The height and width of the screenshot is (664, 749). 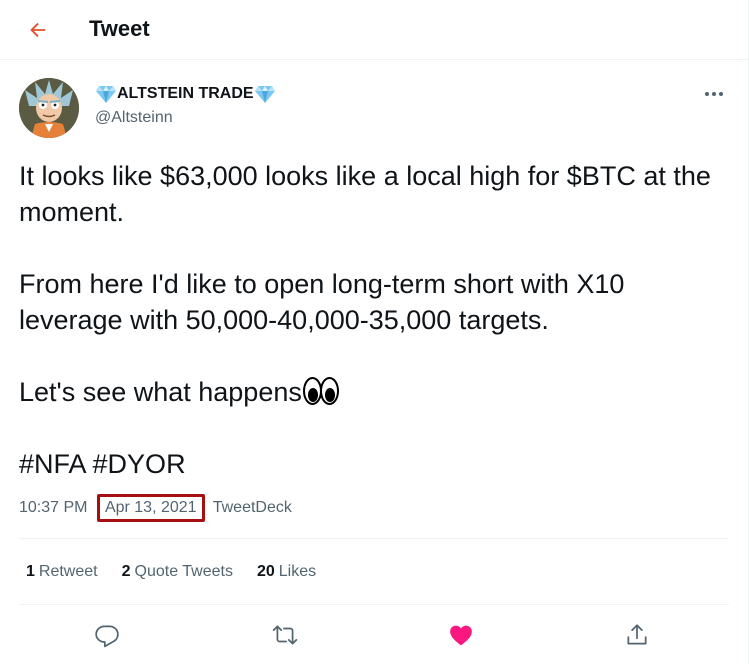 I want to click on tweet-paragraph-text: Let's see what happens, so click(x=160, y=392).